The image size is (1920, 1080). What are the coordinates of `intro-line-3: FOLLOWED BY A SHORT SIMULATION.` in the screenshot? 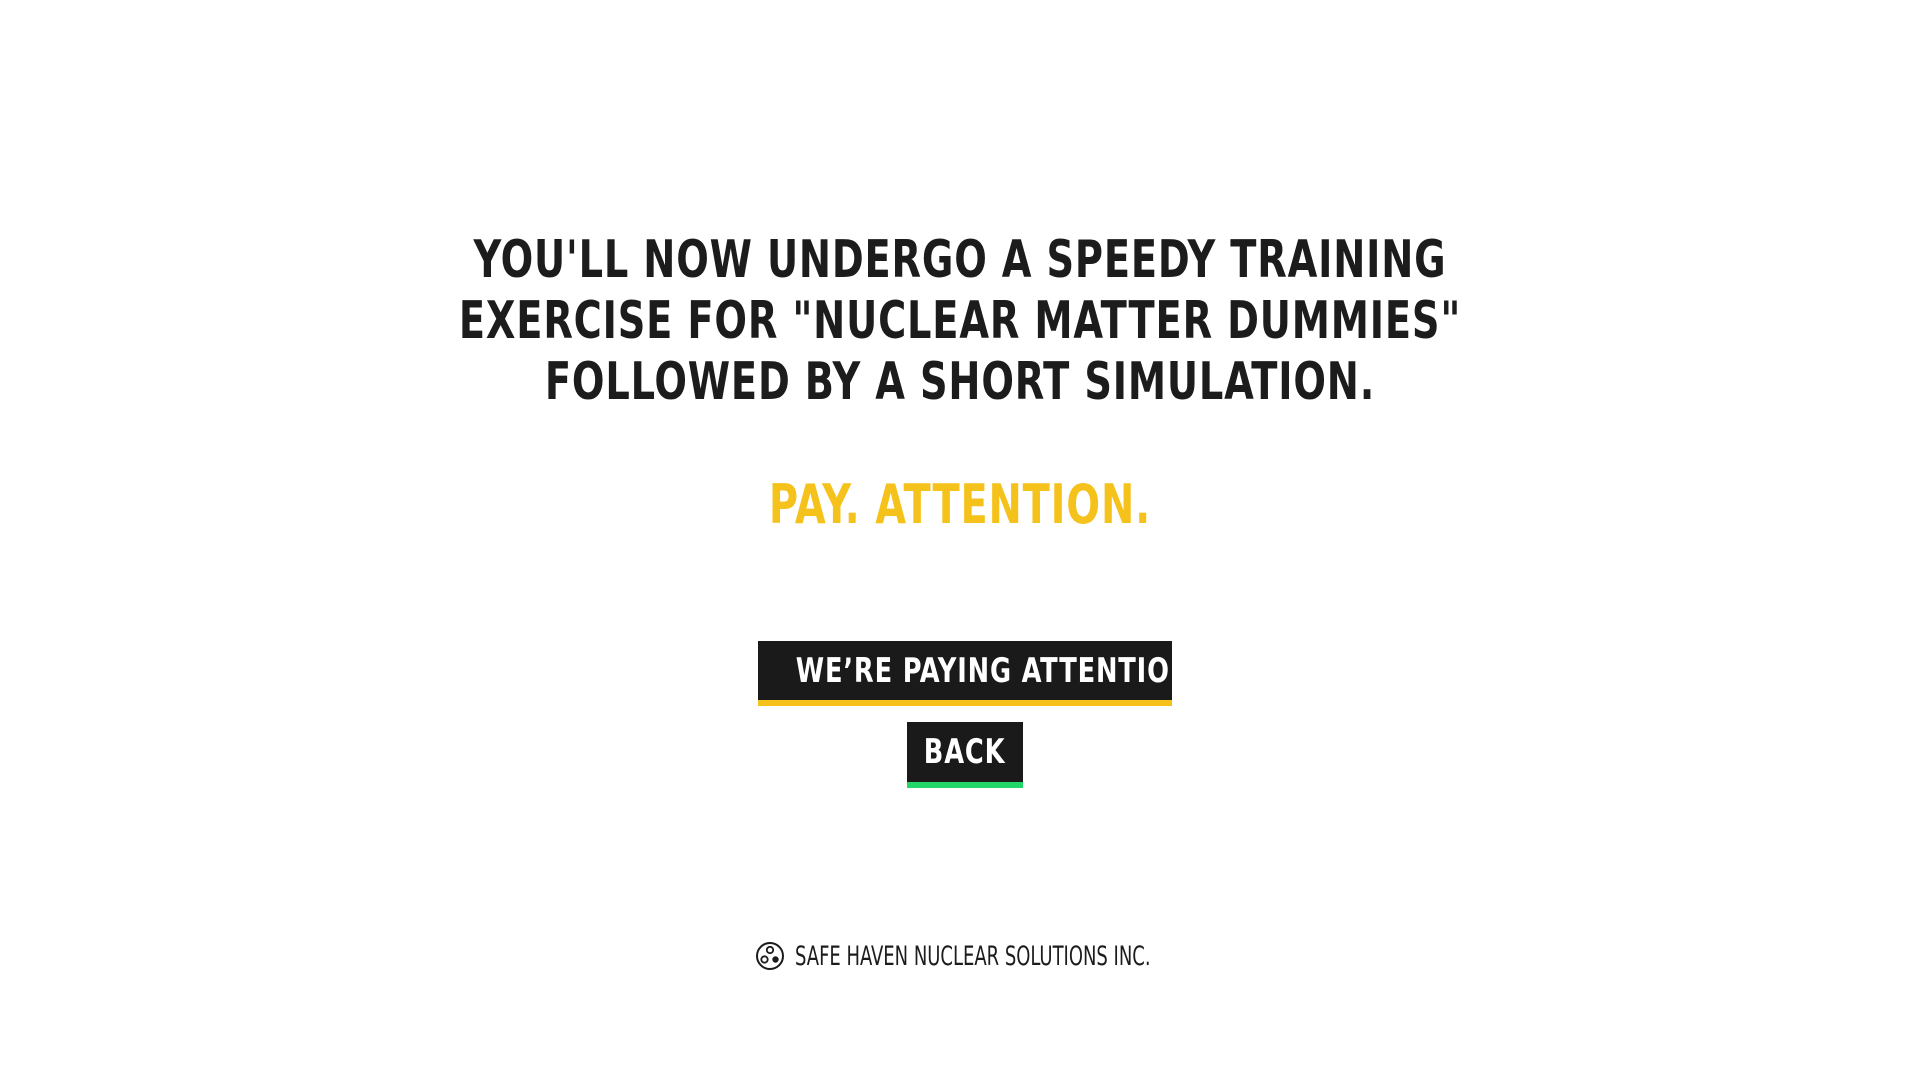 It's located at (960, 382).